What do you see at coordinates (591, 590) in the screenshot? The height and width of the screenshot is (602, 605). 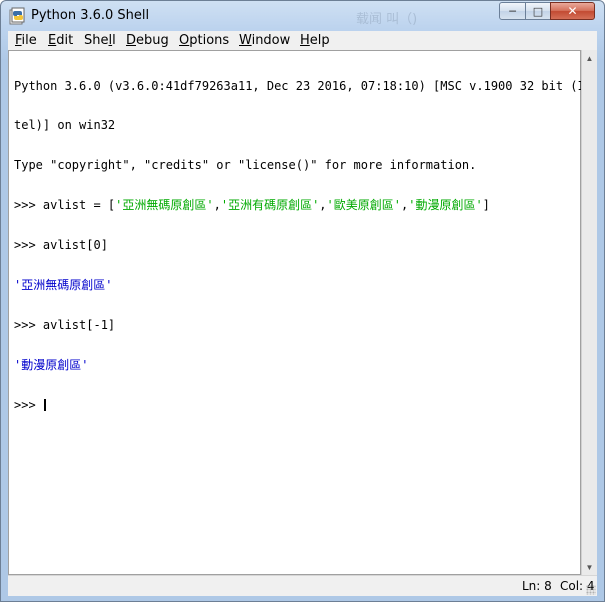 I see `resize-grip-icon` at bounding box center [591, 590].